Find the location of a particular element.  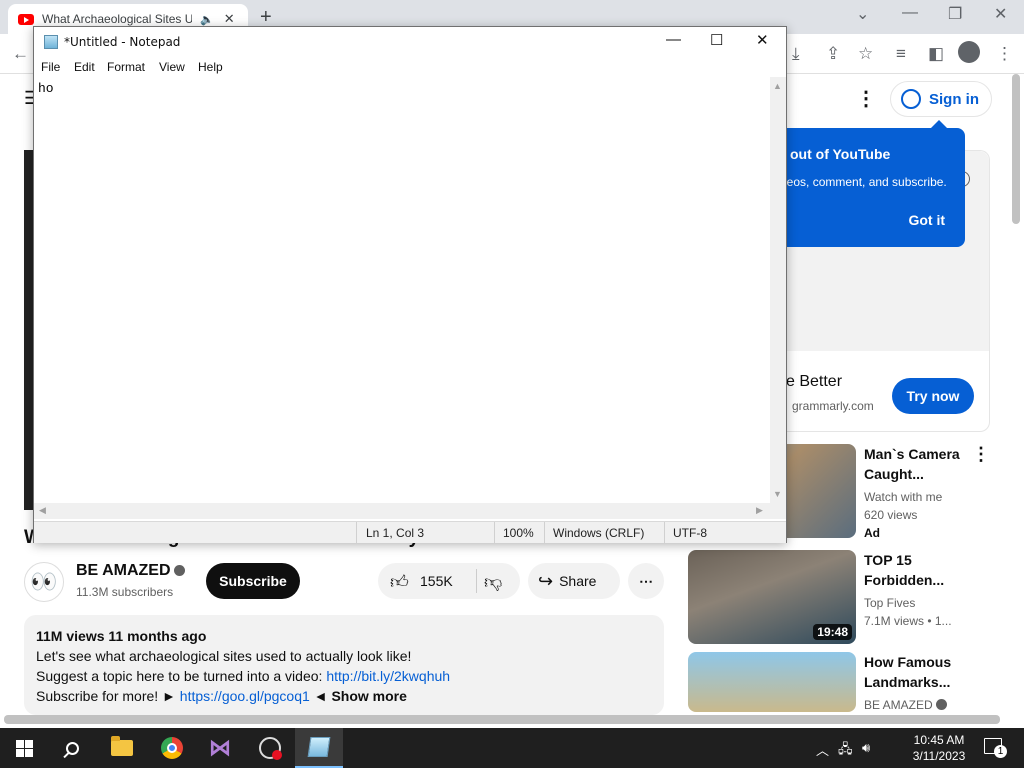

close-window-button: ✕ is located at coordinates (1000, 14).